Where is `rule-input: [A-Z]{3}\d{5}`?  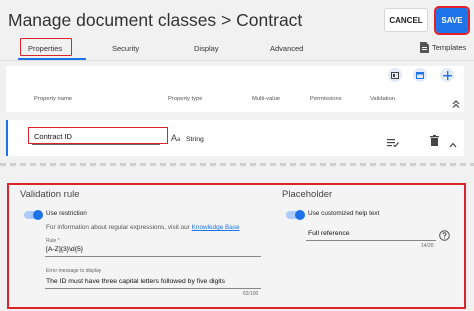 rule-input: [A-Z]{3}\d{5} is located at coordinates (64, 249).